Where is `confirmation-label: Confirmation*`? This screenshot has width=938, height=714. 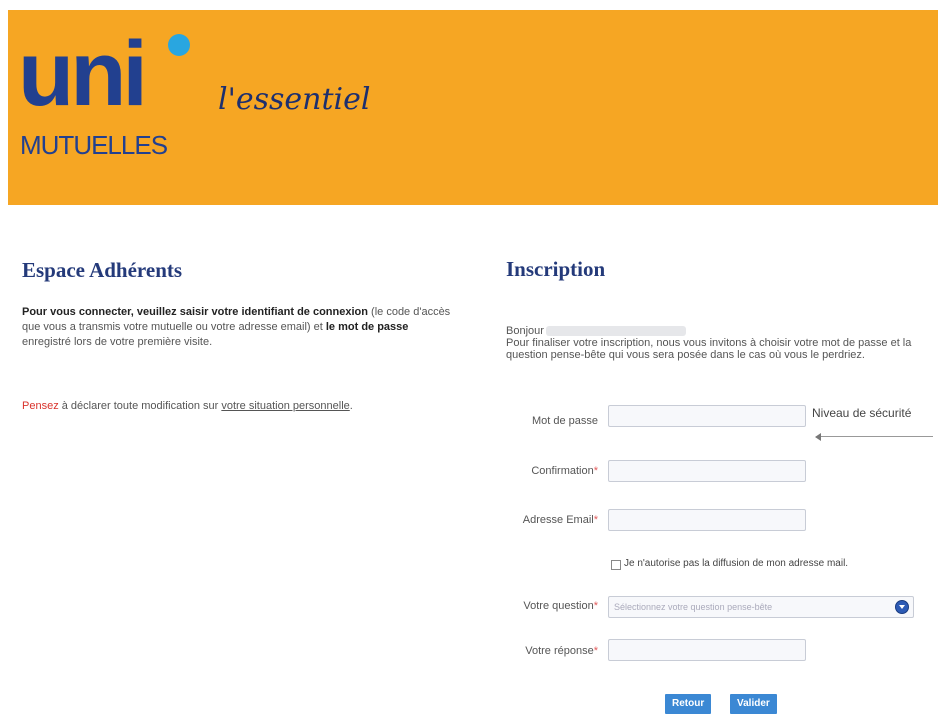 confirmation-label: Confirmation* is located at coordinates (550, 471).